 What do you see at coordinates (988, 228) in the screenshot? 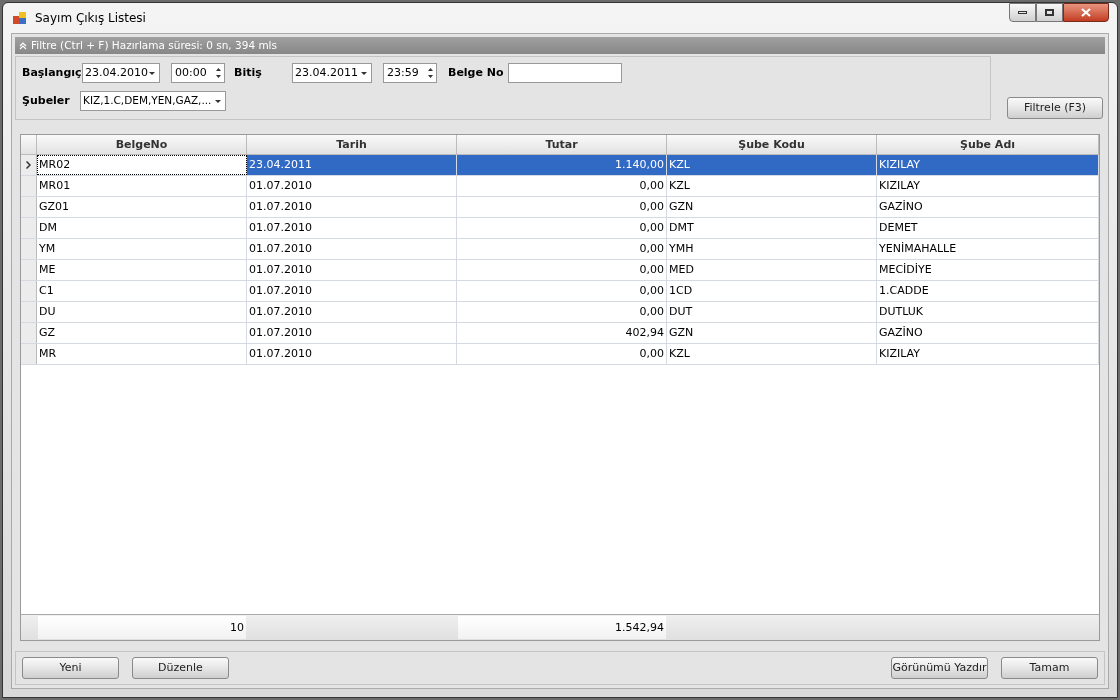
I see `table-cell: DEMET` at bounding box center [988, 228].